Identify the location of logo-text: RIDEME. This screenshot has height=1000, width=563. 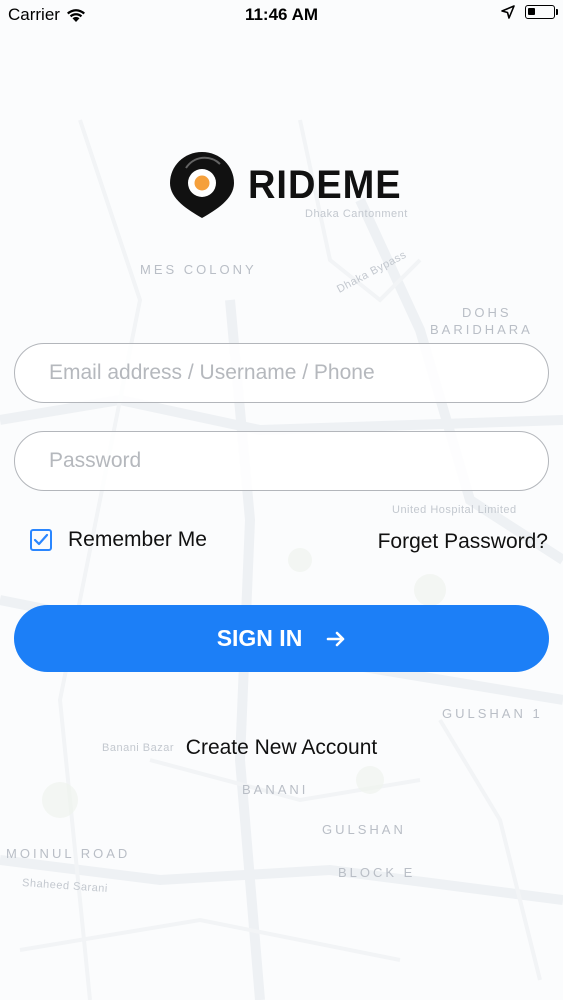
(325, 184).